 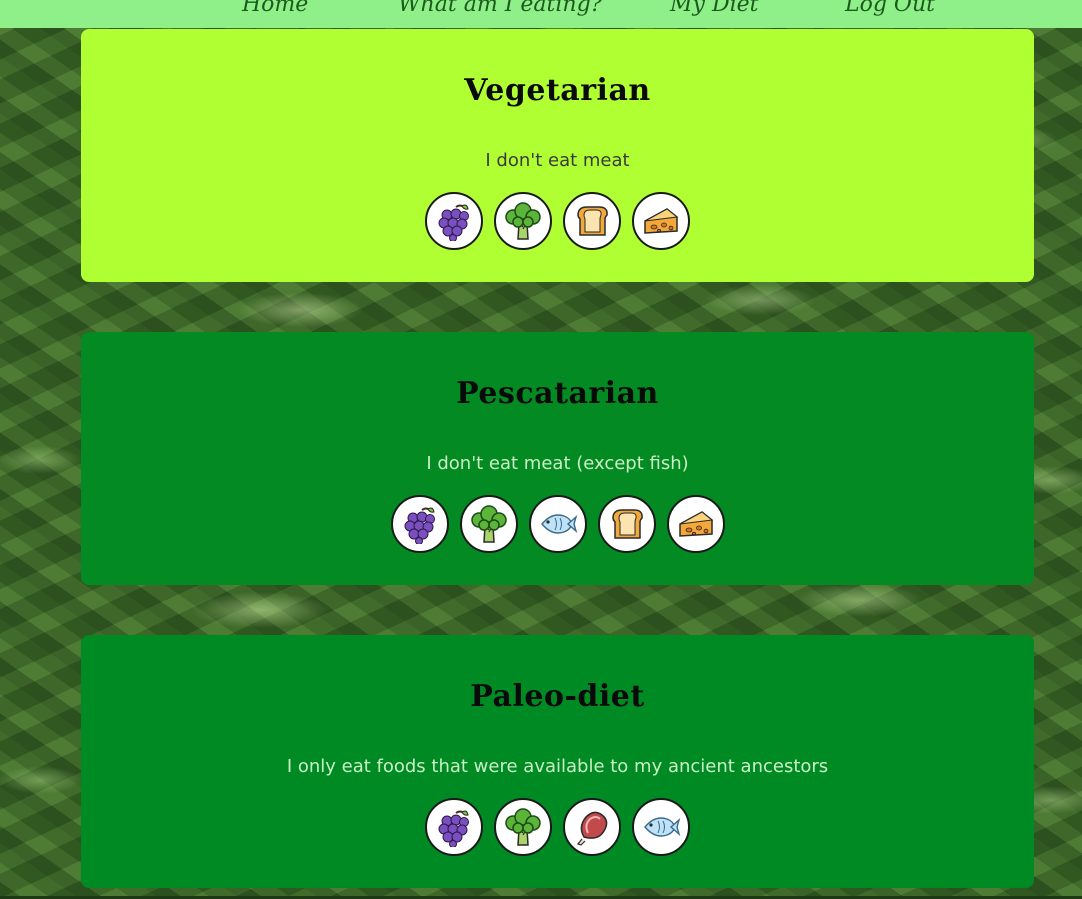 I want to click on diet-description: I don't eat meat (except fish), so click(x=557, y=463).